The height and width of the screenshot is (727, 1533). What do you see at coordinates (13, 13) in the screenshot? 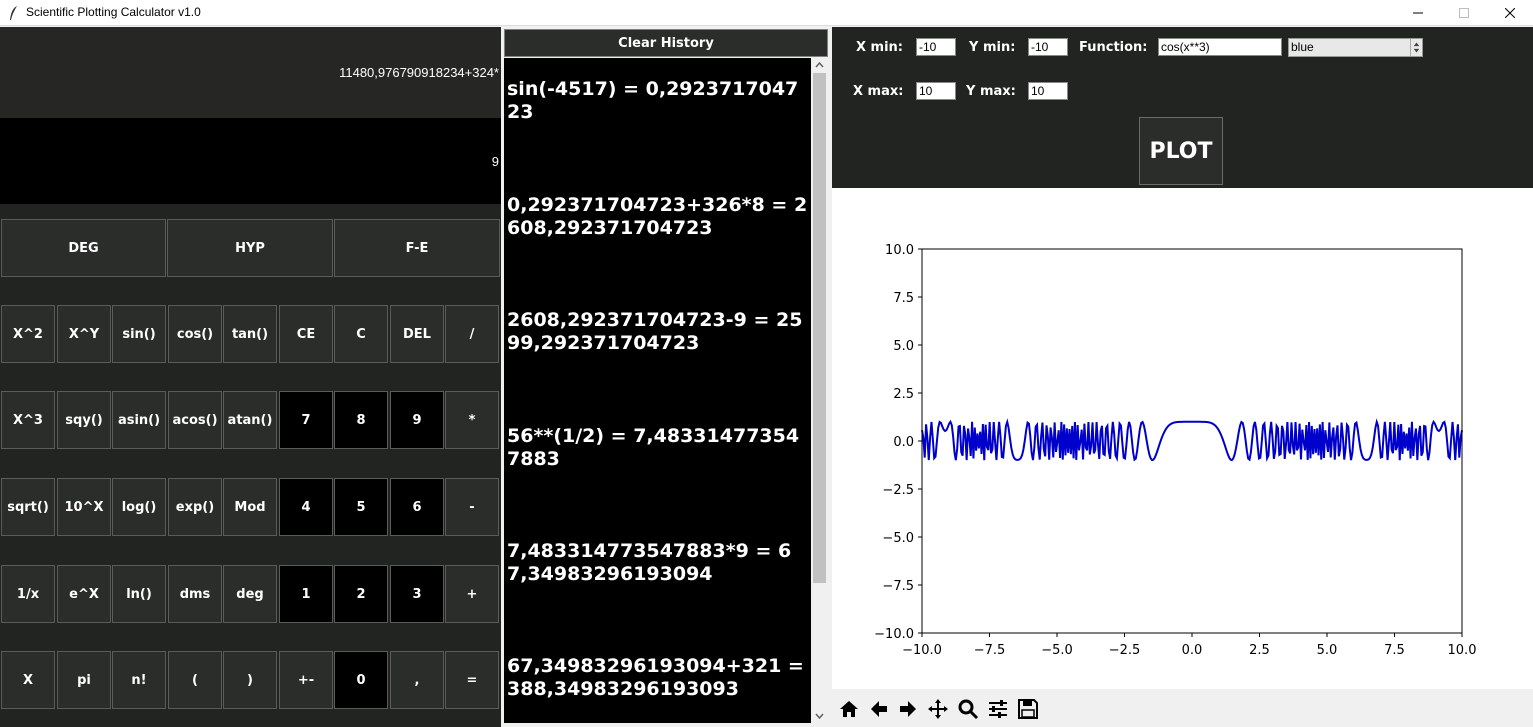
I see `feather-icon` at bounding box center [13, 13].